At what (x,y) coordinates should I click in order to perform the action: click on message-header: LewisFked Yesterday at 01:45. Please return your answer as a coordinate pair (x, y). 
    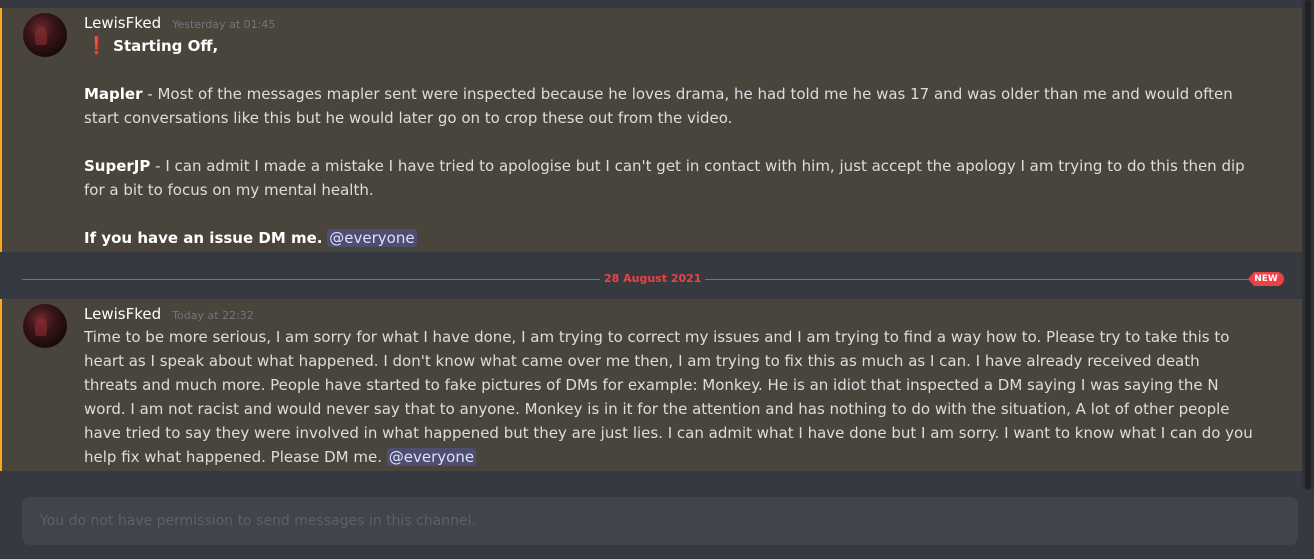
    Looking at the image, I should click on (179, 23).